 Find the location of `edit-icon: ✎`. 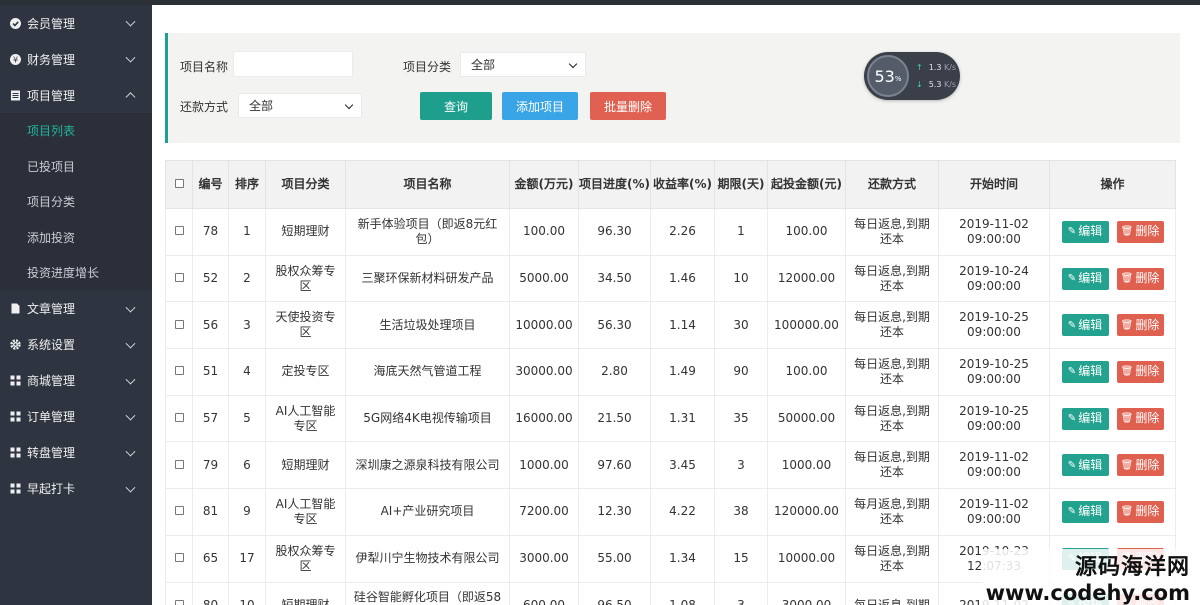

edit-icon: ✎ is located at coordinates (1072, 419).